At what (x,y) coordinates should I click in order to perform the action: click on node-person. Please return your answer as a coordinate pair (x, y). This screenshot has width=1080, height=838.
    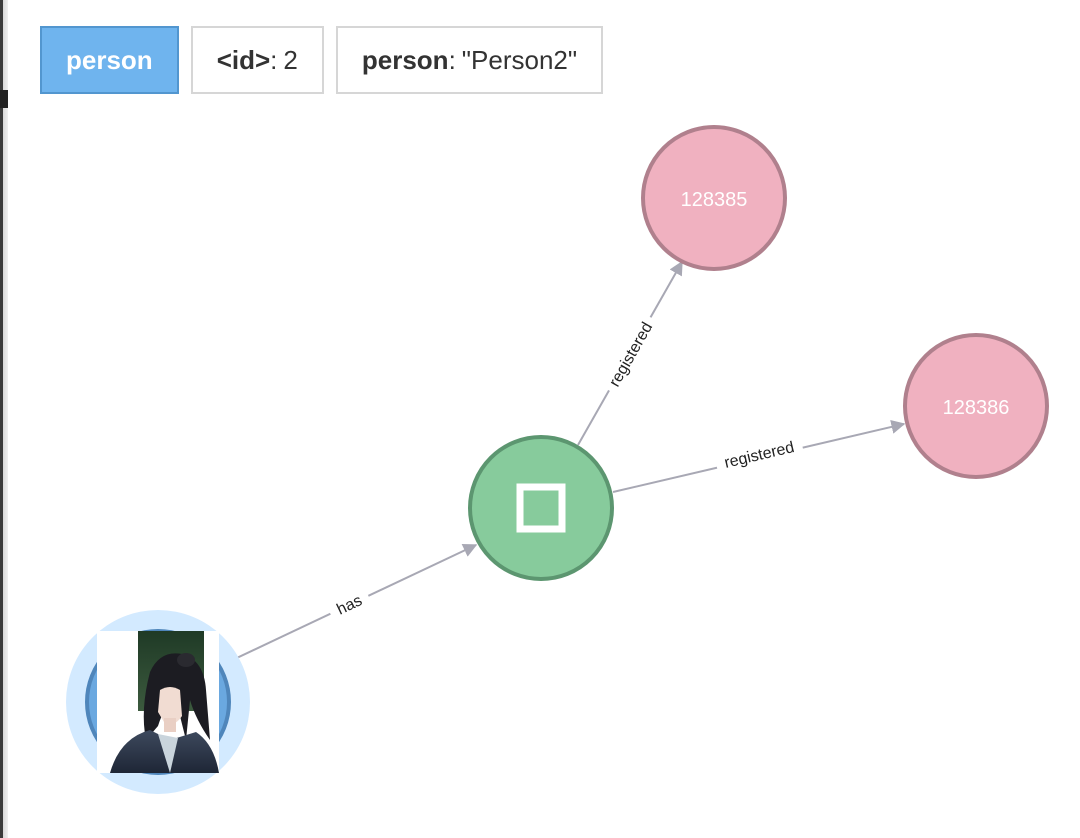
    Looking at the image, I should click on (158, 702).